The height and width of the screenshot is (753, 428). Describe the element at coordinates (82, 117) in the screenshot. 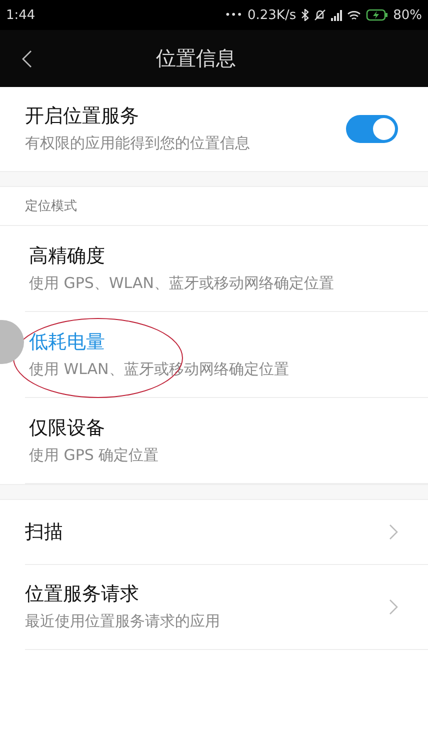

I see `setting-title: 开启位置服务` at that location.